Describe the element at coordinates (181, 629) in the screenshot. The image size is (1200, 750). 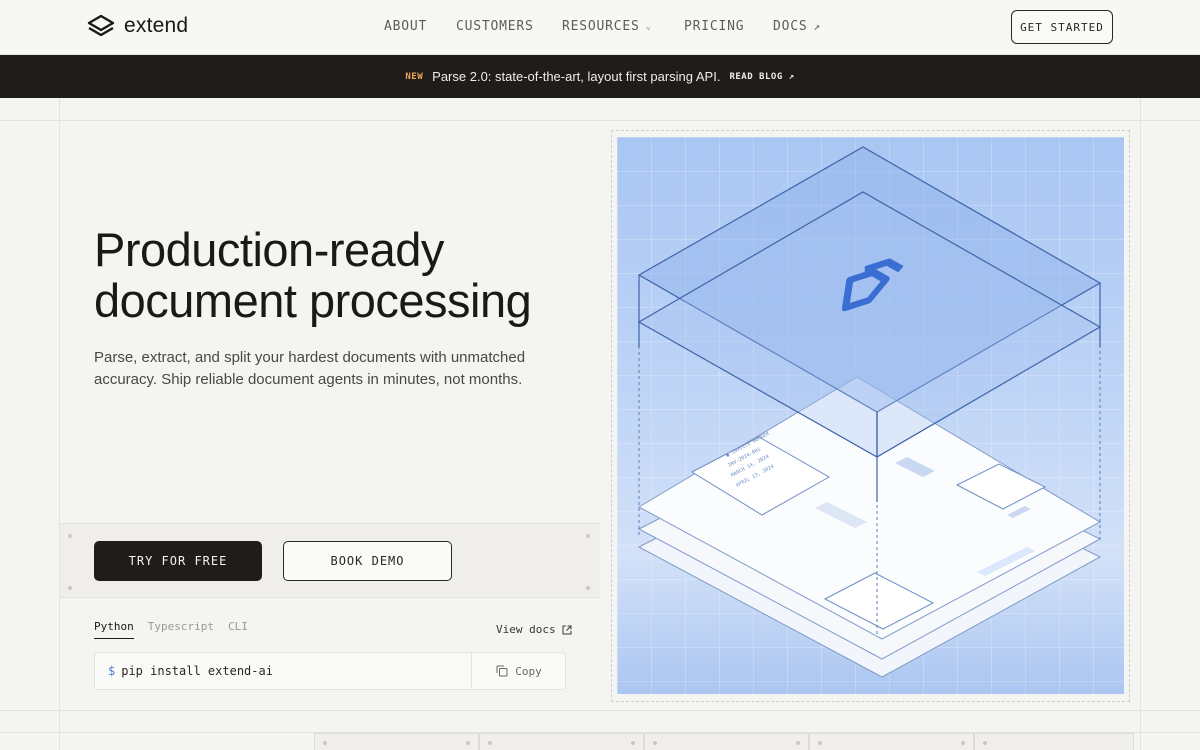
I see `tab-typescript: Typescript` at that location.